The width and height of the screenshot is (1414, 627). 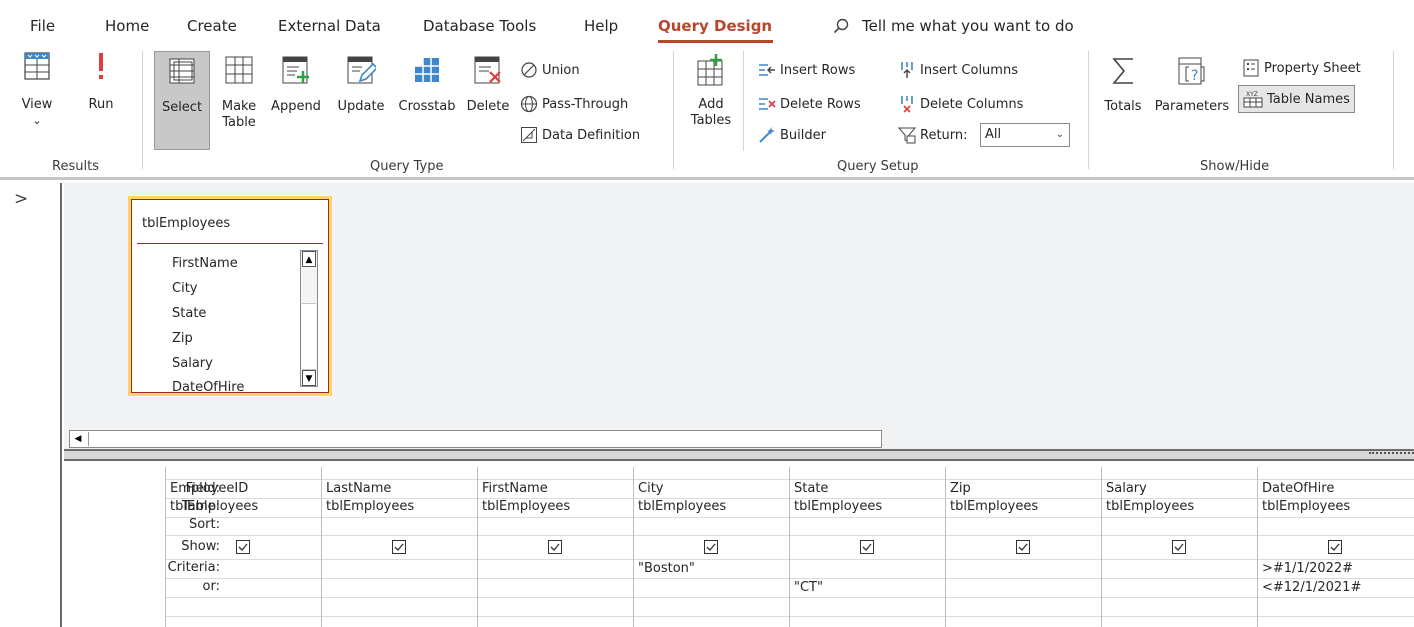 What do you see at coordinates (739, 455) in the screenshot?
I see `pane-splitter` at bounding box center [739, 455].